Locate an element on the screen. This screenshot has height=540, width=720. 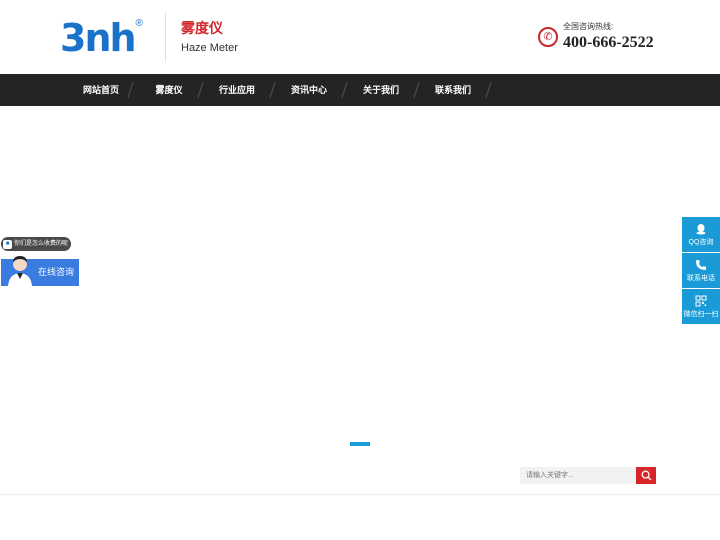
search-divider is located at coordinates (360, 494).